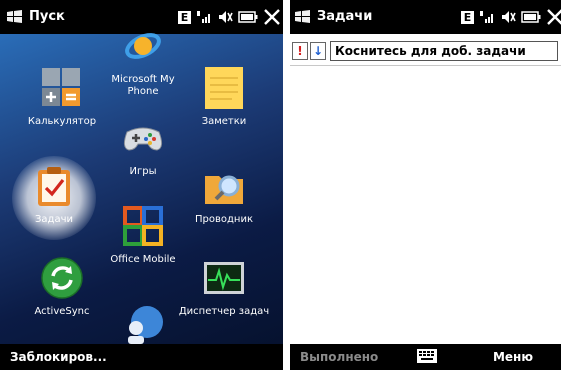 Image resolution: width=561 pixels, height=370 pixels. I want to click on activesync-icon, so click(62, 278).